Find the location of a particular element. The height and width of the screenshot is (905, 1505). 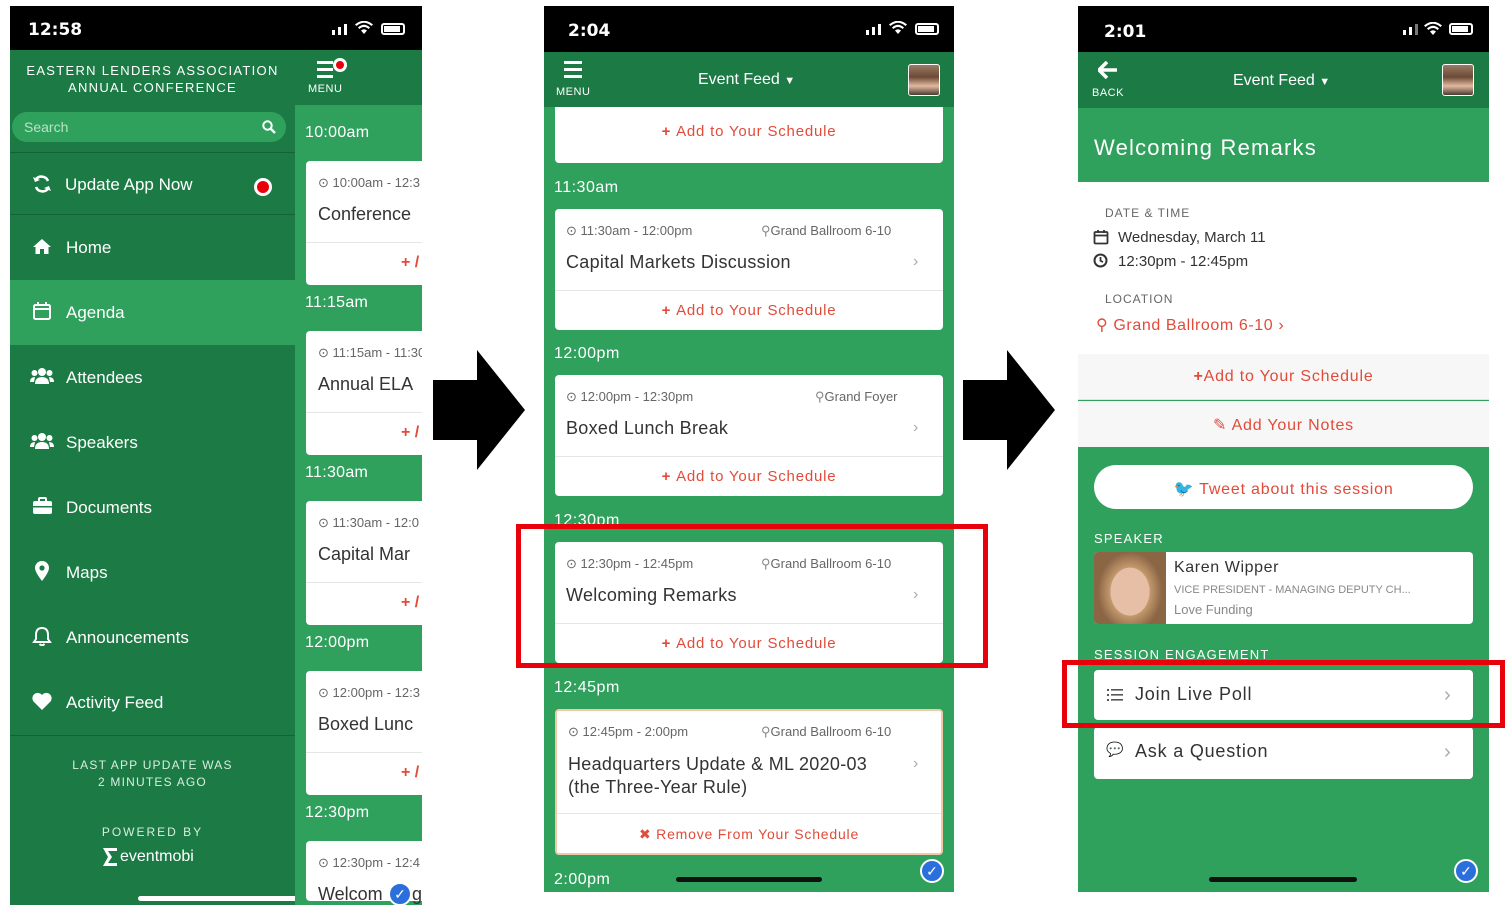

search-input: Search is located at coordinates (149, 127).